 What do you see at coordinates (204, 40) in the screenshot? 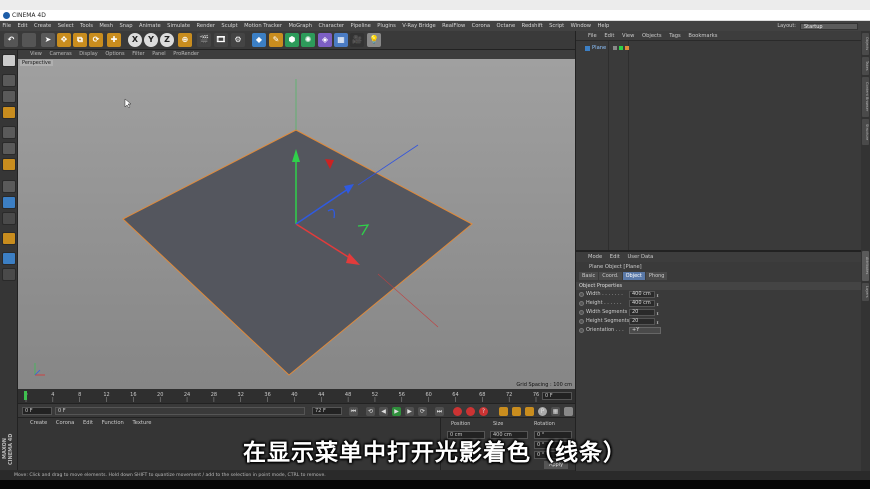
I see `render-view-icon: 🎬` at bounding box center [204, 40].